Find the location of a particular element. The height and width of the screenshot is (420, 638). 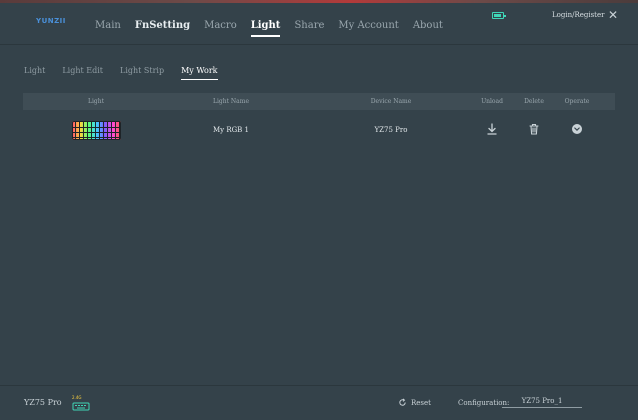

keyboard-icon is located at coordinates (96, 130).